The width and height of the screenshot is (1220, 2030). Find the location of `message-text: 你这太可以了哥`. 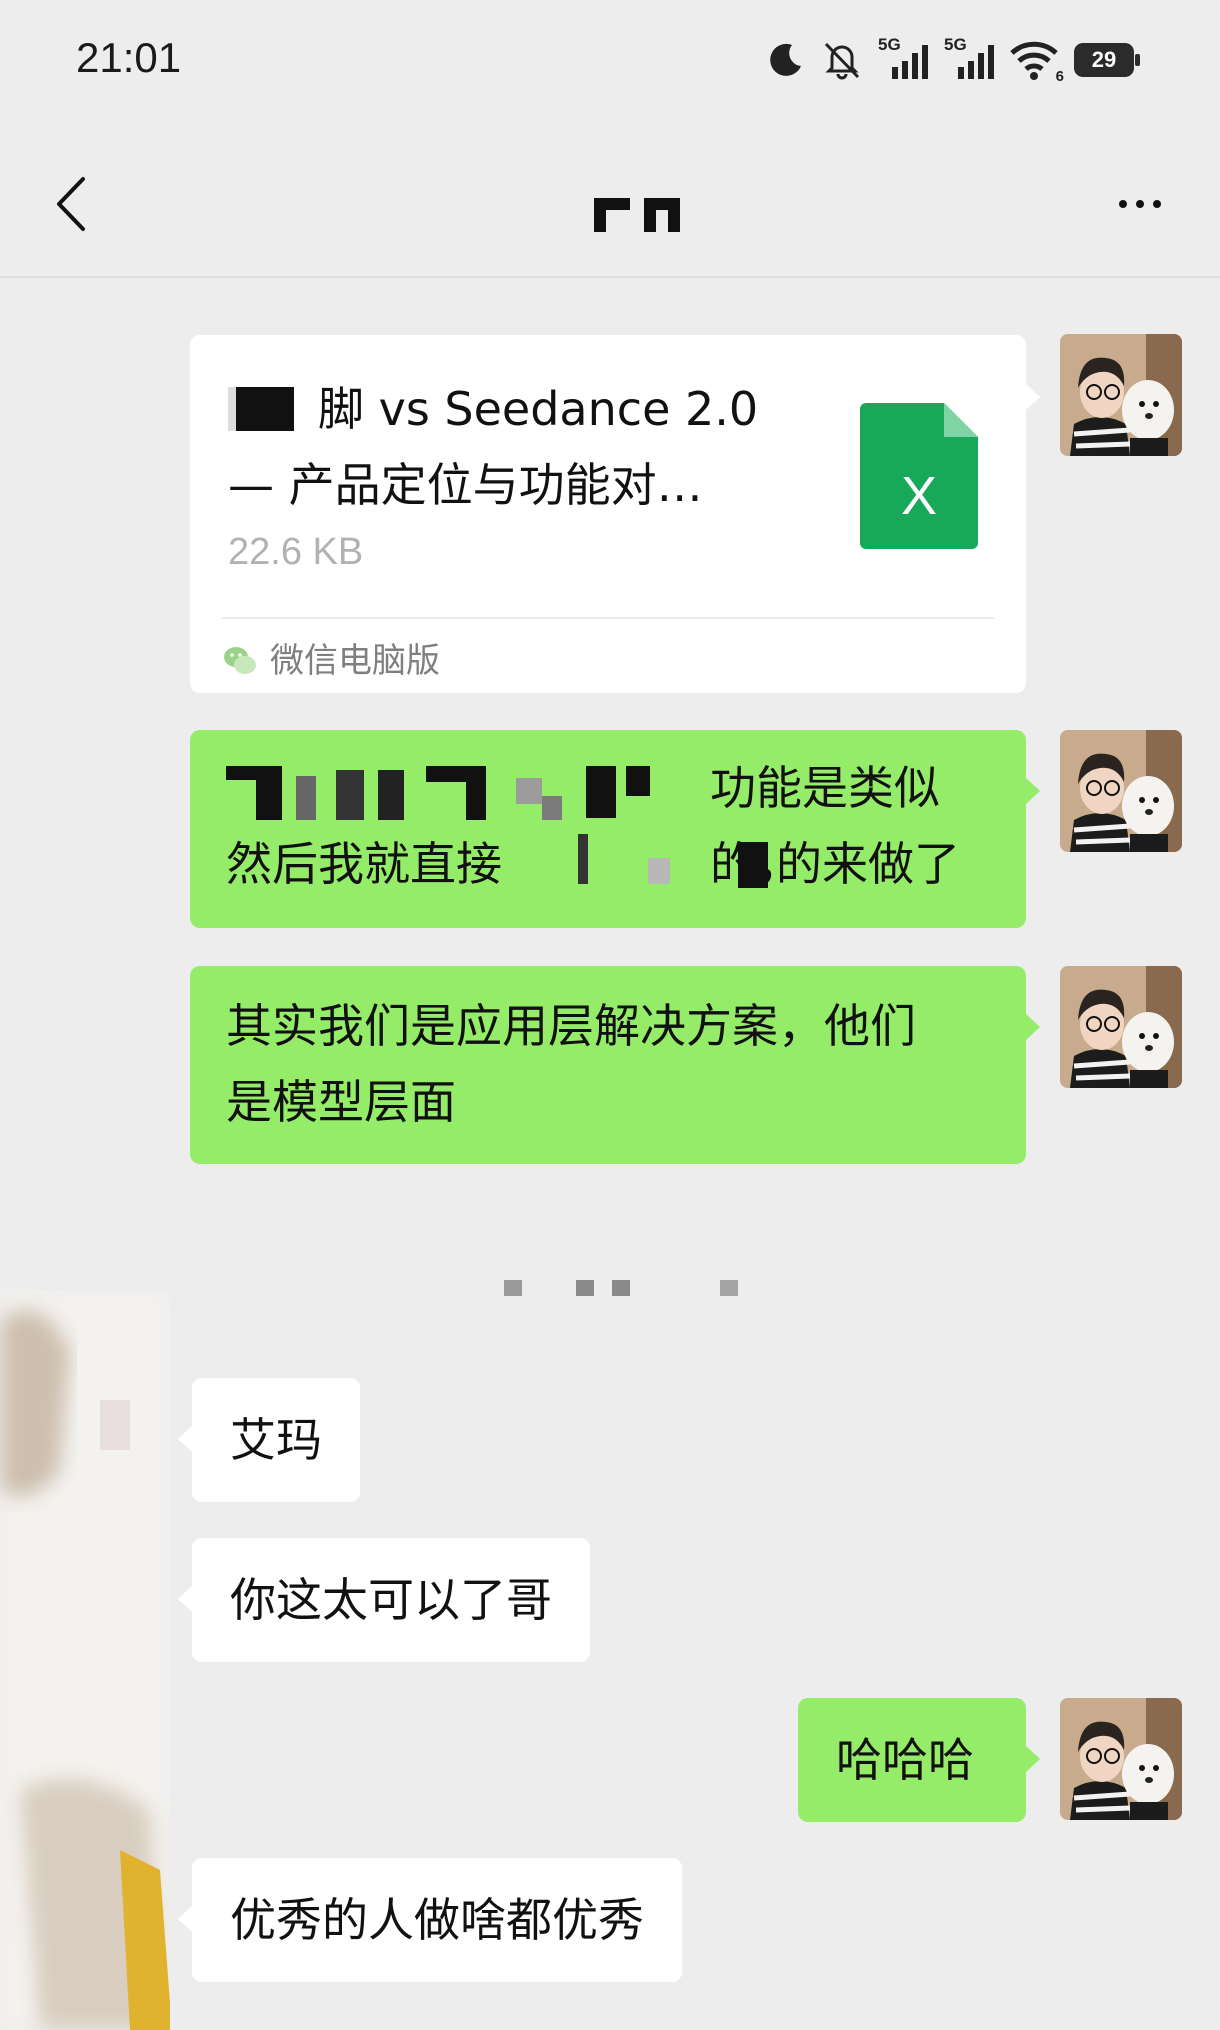

message-text: 你这太可以了哥 is located at coordinates (391, 1600).